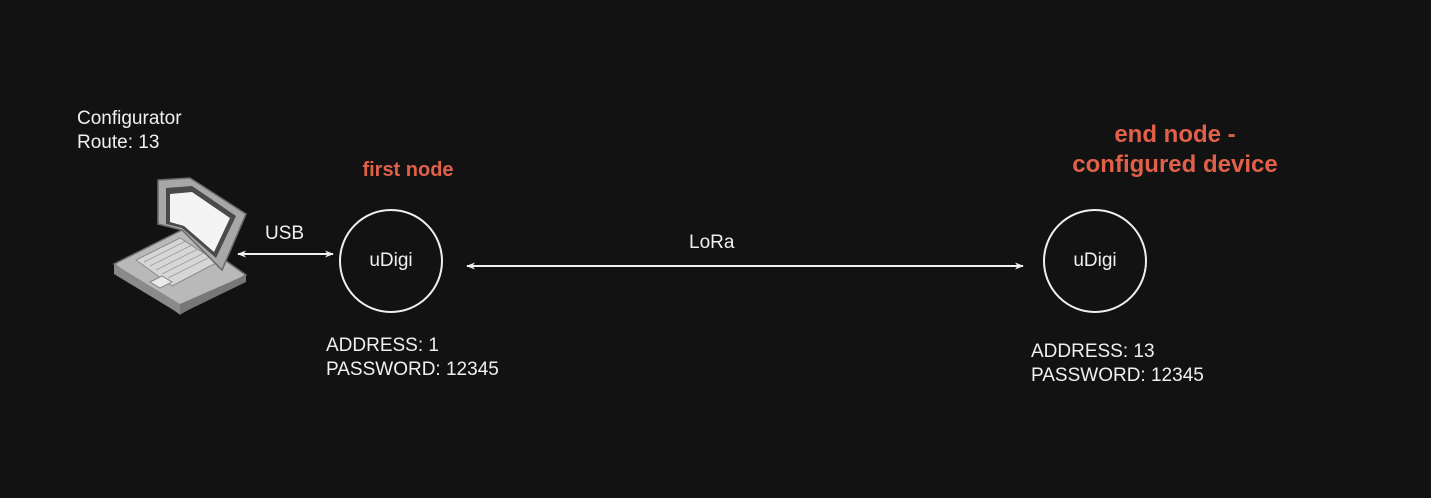  What do you see at coordinates (412, 369) in the screenshot?
I see `first-node-password: PASSWORD: 12345` at bounding box center [412, 369].